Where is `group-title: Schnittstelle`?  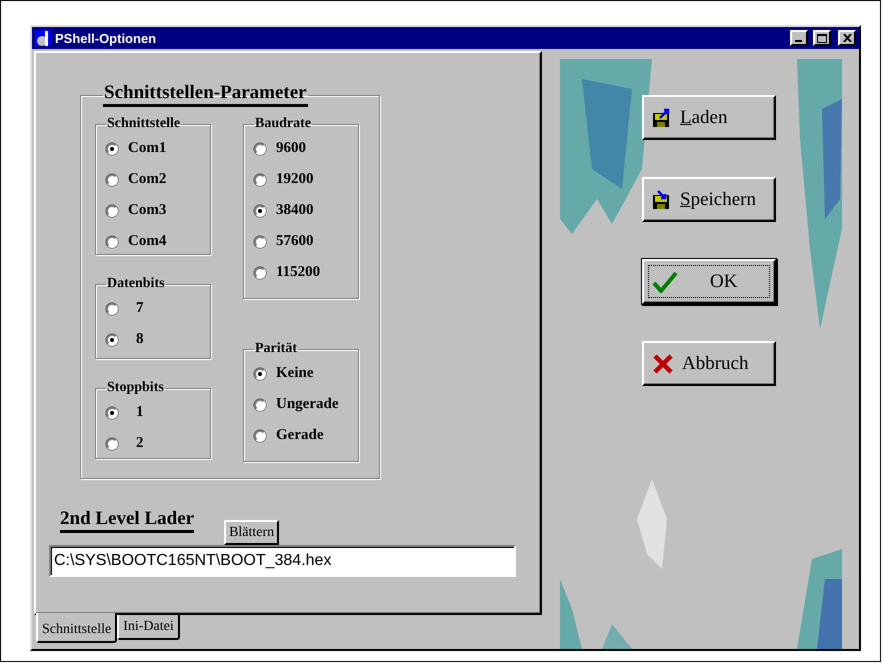
group-title: Schnittstelle is located at coordinates (144, 124).